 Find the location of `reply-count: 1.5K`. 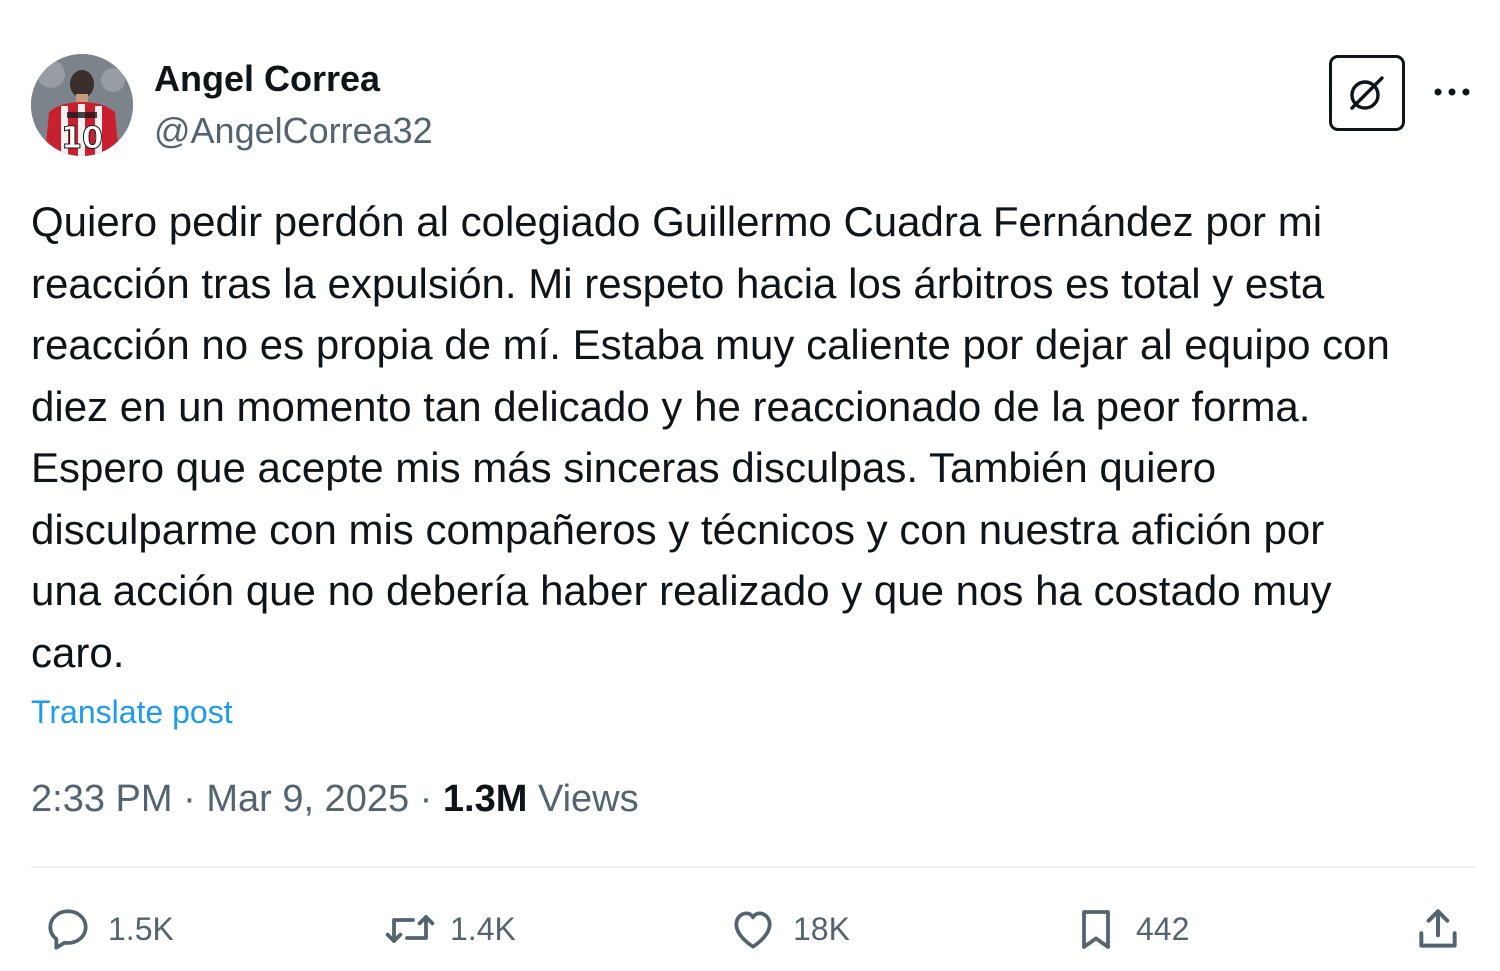

reply-count: 1.5K is located at coordinates (141, 929).